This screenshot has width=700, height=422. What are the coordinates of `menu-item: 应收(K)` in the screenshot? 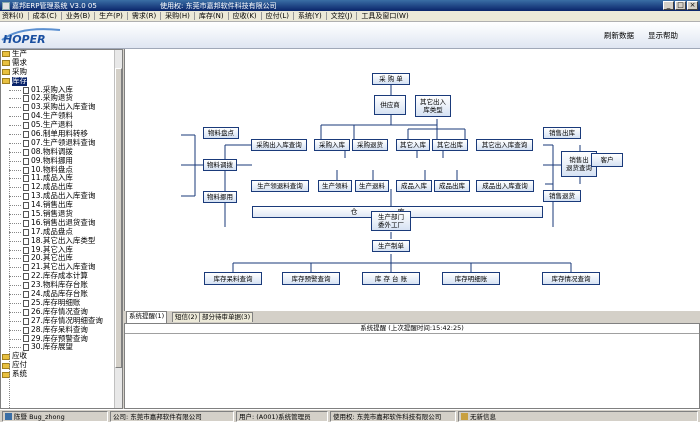 It's located at (245, 16).